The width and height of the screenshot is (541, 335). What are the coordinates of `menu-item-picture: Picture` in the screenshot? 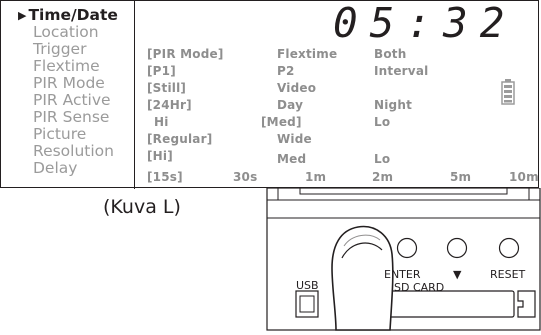 It's located at (59, 134).